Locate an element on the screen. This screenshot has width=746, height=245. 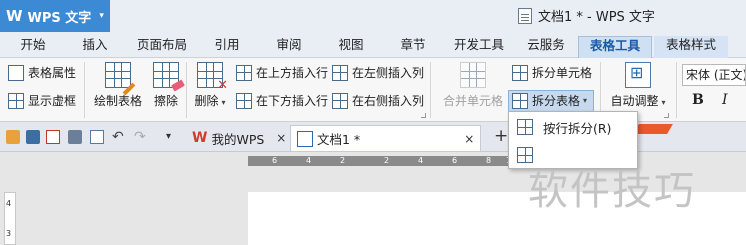
vertical-ruler: 4 3 is located at coordinates (10, 218).